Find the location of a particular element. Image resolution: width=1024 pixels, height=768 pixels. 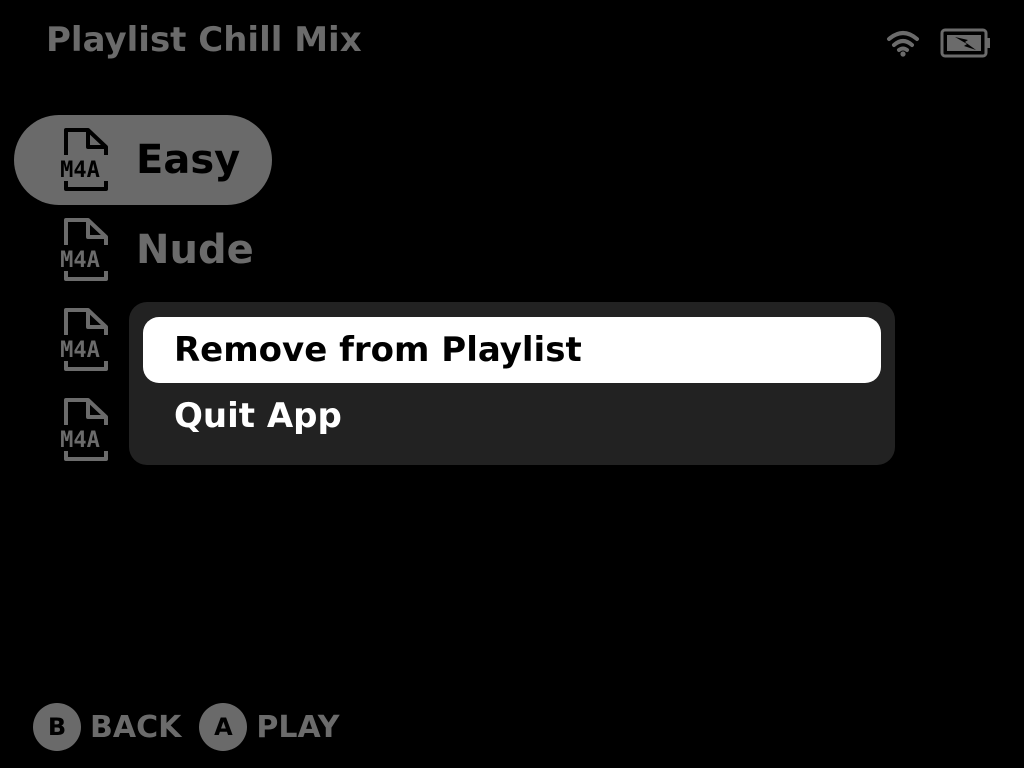

back-label: BACK is located at coordinates (136, 727).